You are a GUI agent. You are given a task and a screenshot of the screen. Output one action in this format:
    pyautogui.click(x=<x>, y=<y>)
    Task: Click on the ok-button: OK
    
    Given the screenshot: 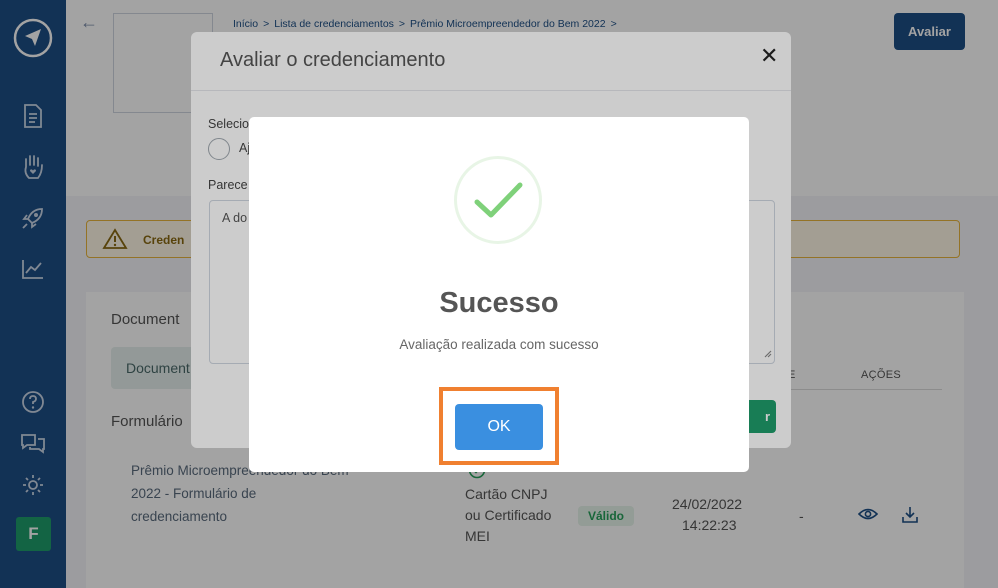 What is the action you would take?
    pyautogui.click(x=499, y=427)
    